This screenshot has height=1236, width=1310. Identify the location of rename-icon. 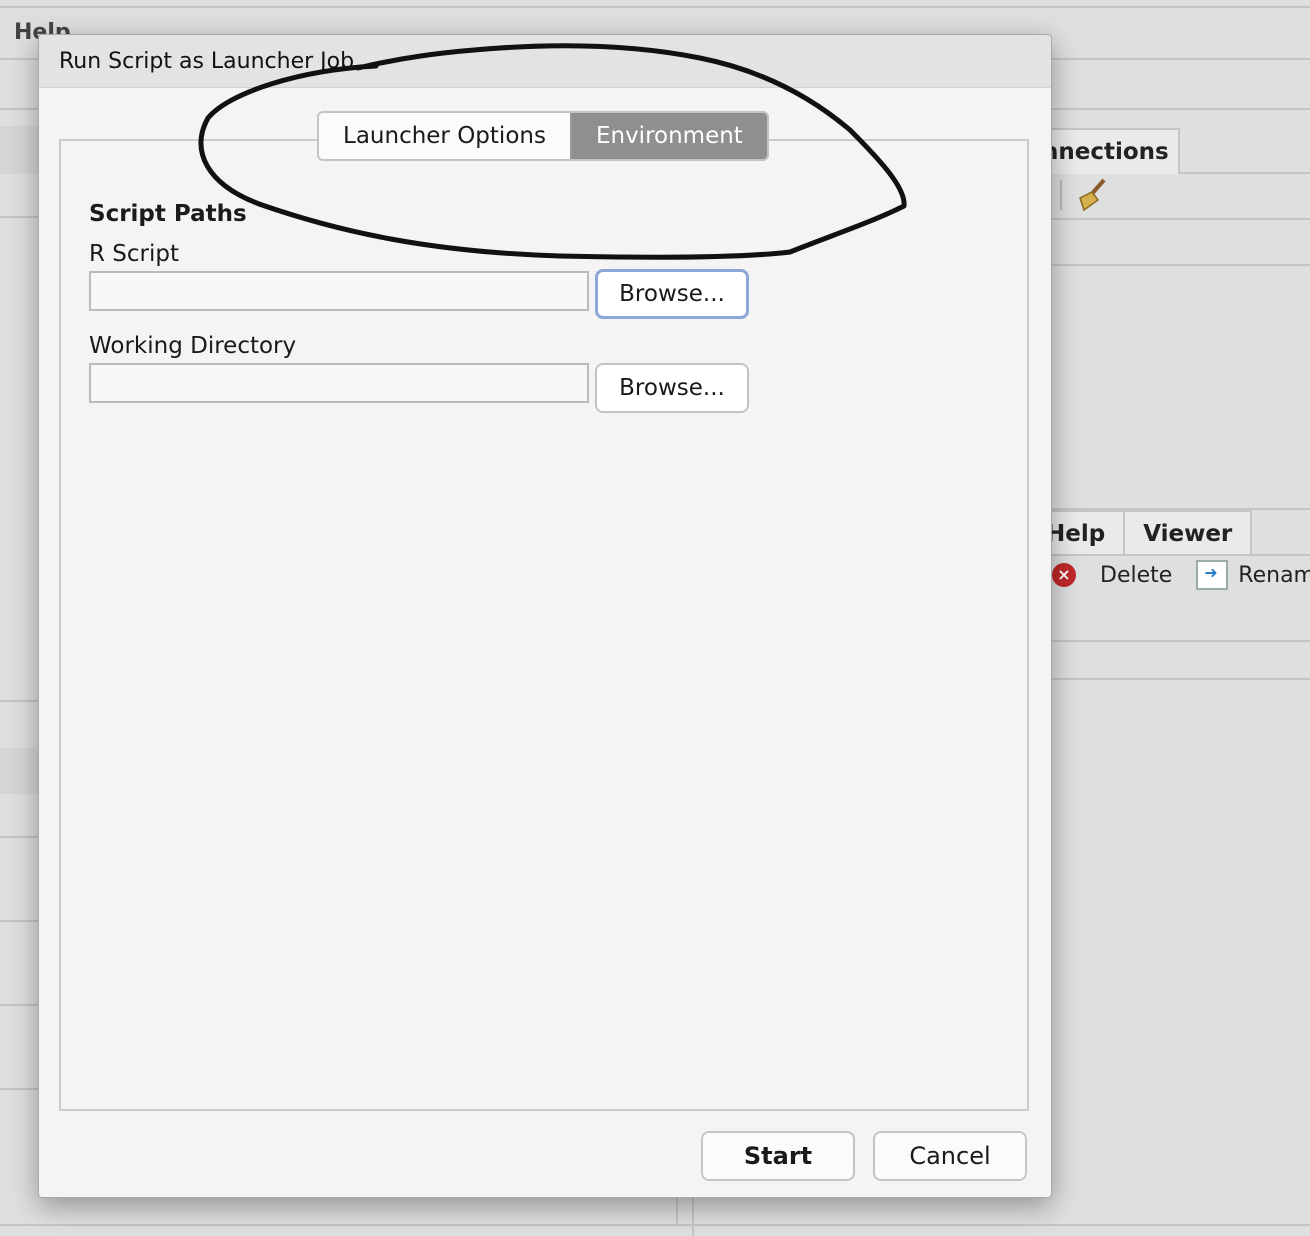
(1212, 575).